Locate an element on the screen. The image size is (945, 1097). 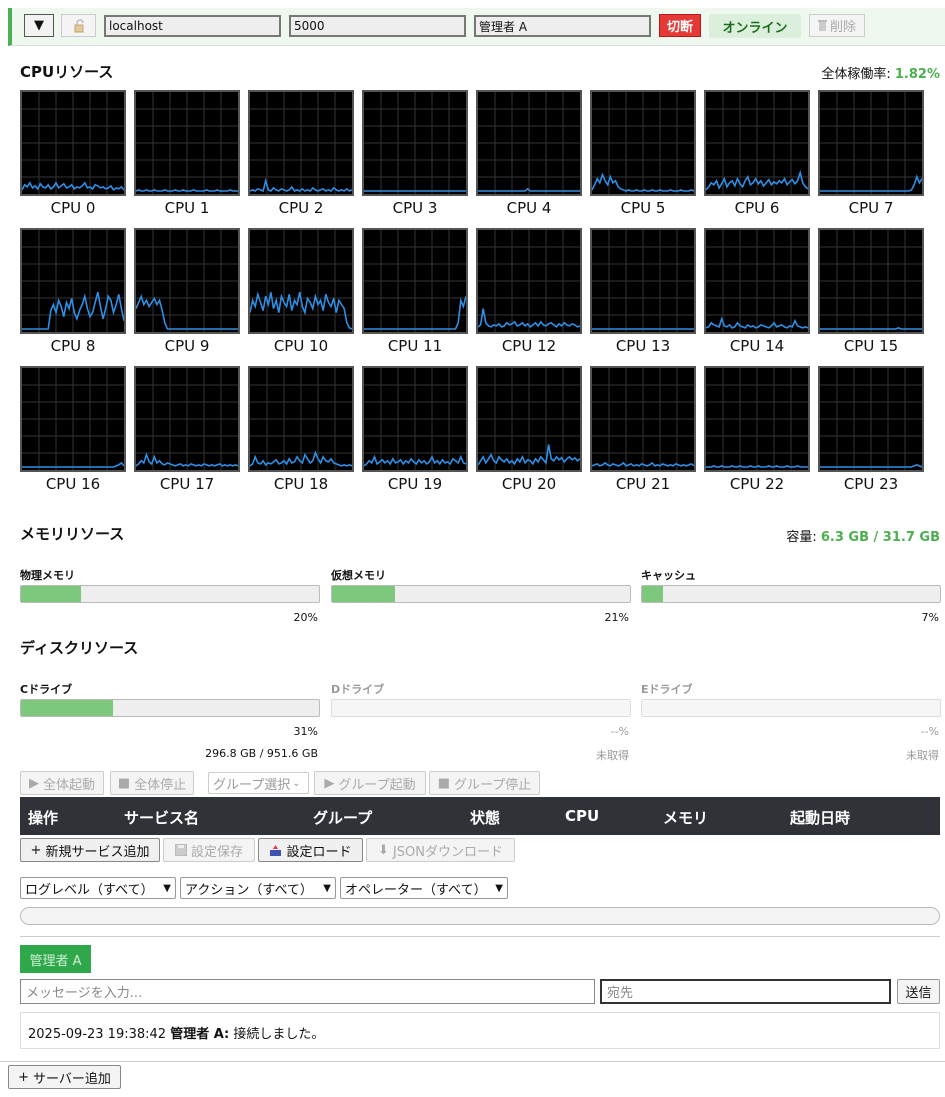
action-filter: アクション（すべて） ▼ is located at coordinates (258, 888).